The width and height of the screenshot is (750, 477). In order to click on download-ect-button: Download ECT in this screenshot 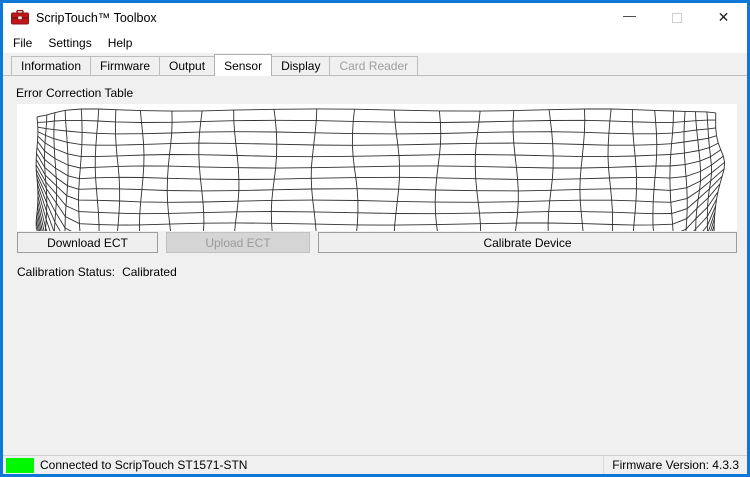, I will do `click(87, 242)`.